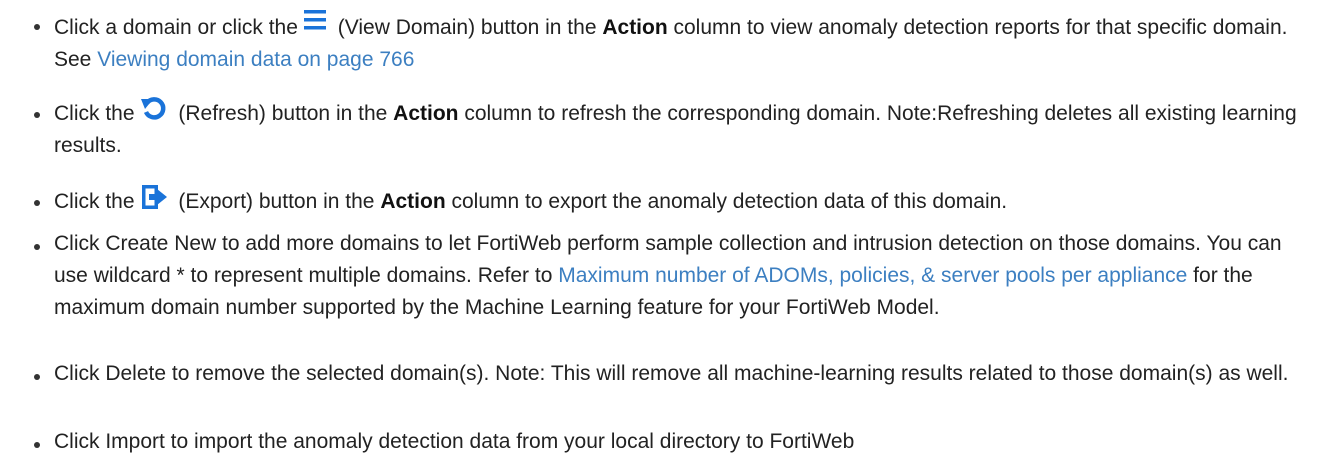 The height and width of the screenshot is (474, 1332). Describe the element at coordinates (276, 201) in the screenshot. I see `item-text: (Export) button in the` at that location.